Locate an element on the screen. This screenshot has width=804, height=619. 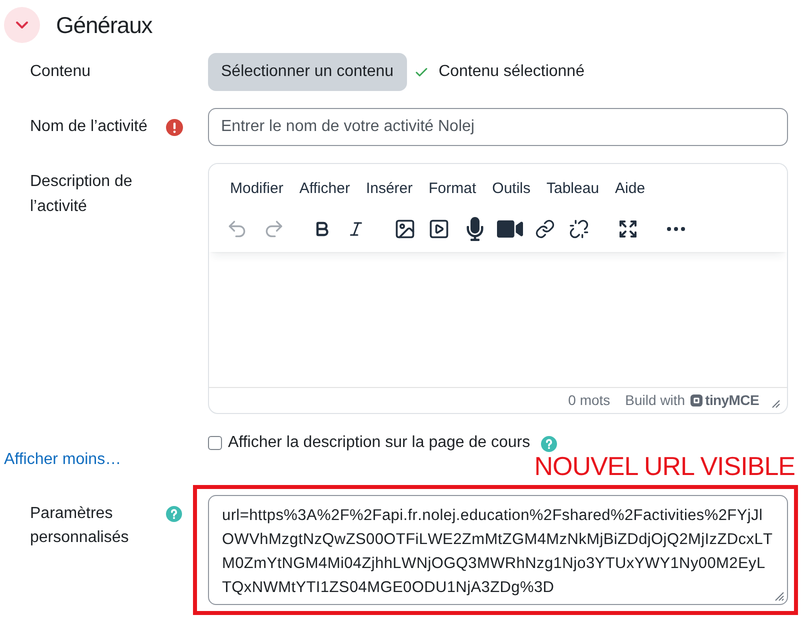
field-label: Contenu is located at coordinates (61, 72).